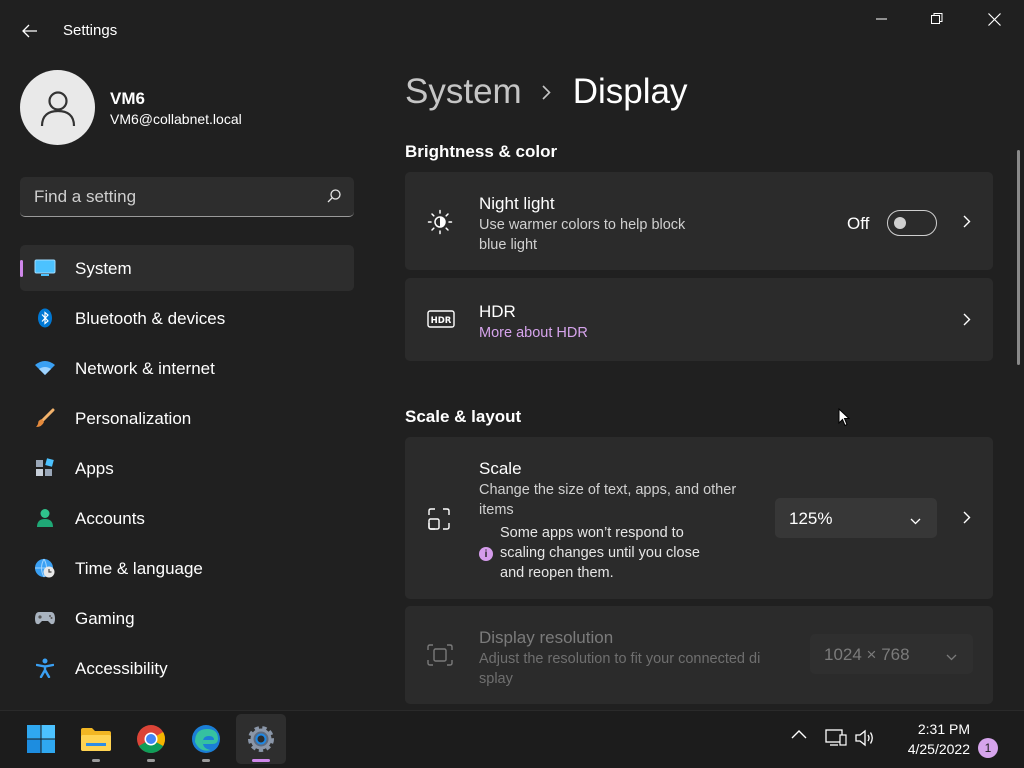  Describe the element at coordinates (187, 268) in the screenshot. I see `sidebar-item-system: System` at that location.